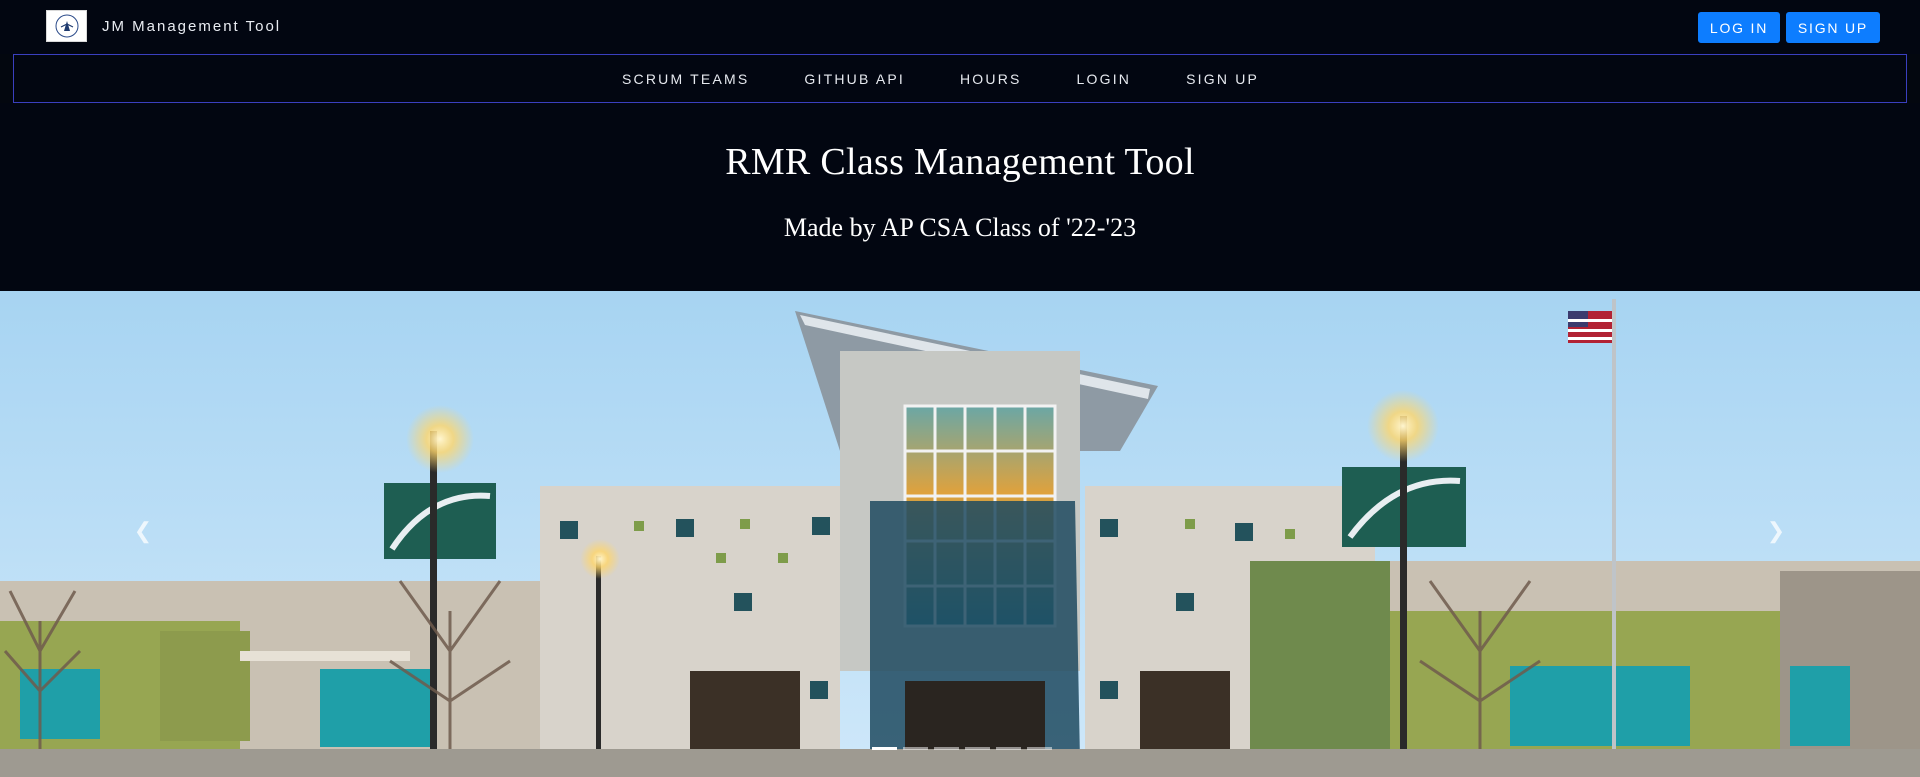  What do you see at coordinates (962, 748) in the screenshot?
I see `carousel-indicators` at bounding box center [962, 748].